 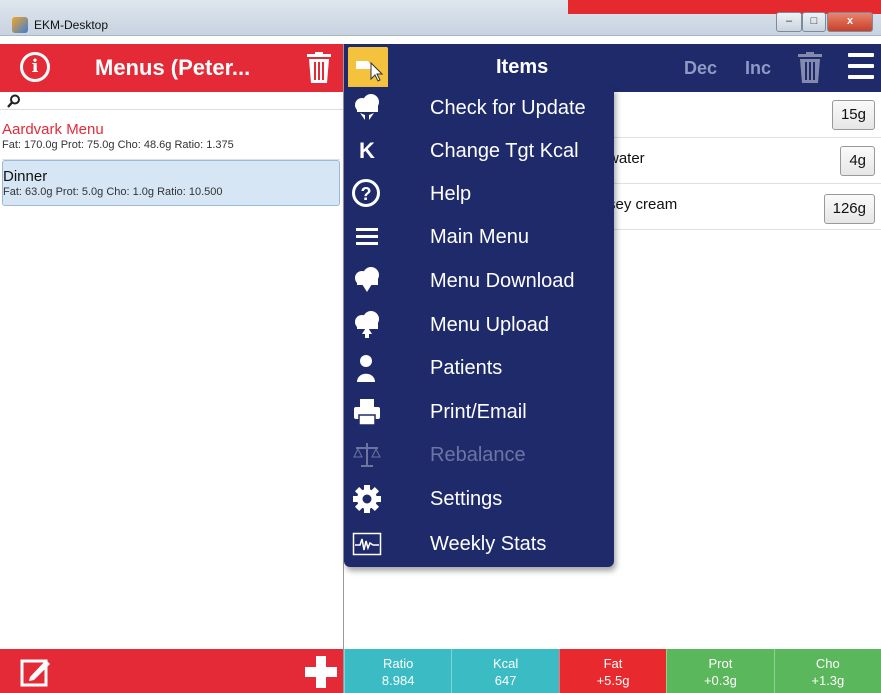 What do you see at coordinates (367, 279) in the screenshot?
I see `cloud-download-icon` at bounding box center [367, 279].